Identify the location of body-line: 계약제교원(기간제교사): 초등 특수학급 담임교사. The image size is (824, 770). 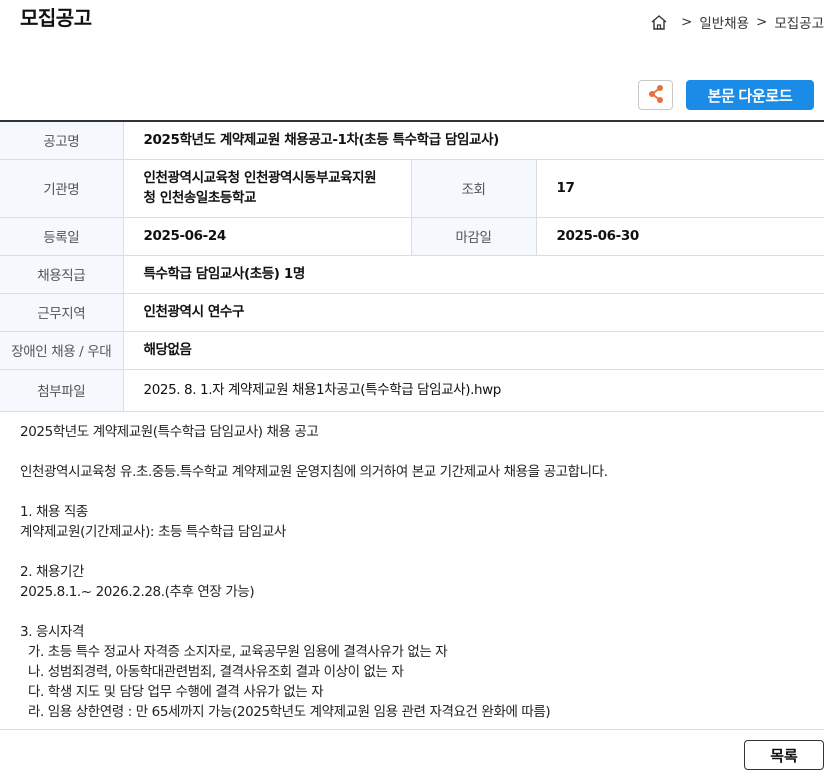
(153, 532).